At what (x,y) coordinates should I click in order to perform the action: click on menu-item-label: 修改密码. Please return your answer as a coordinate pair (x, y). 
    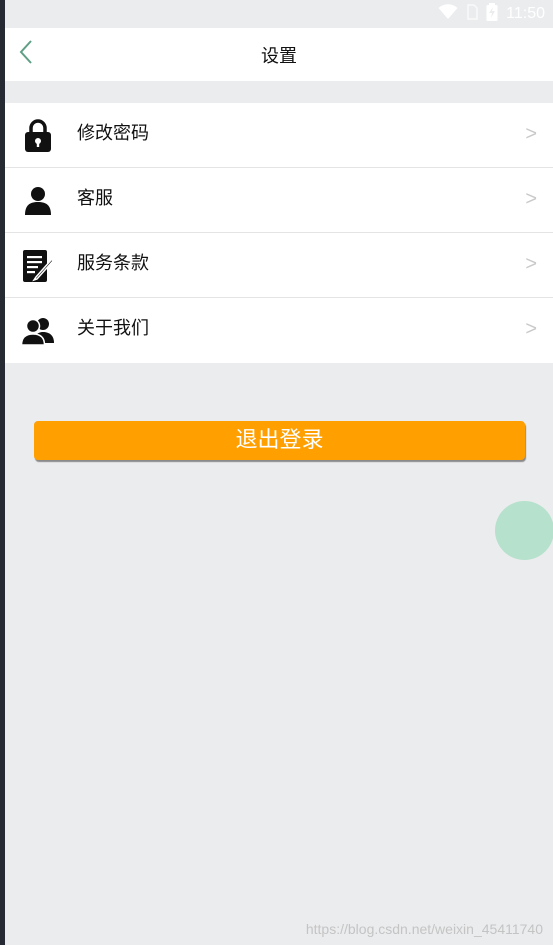
    Looking at the image, I should click on (113, 133).